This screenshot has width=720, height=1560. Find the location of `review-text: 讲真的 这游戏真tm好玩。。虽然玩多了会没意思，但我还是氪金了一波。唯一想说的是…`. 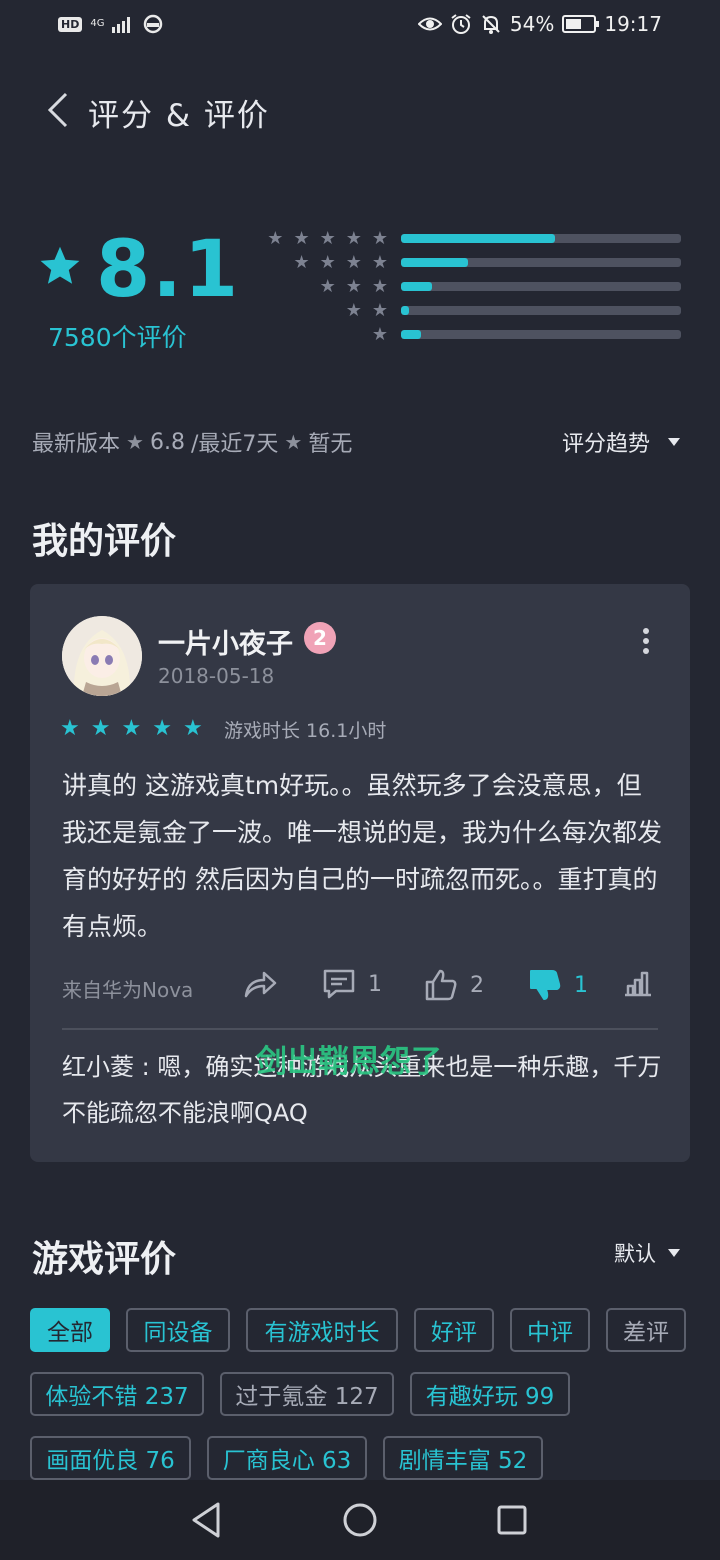

review-text: 讲真的 这游戏真tm好玩。。虽然玩多了会没意思，但我还是氪金了一波。唯一想说的是… is located at coordinates (362, 856).